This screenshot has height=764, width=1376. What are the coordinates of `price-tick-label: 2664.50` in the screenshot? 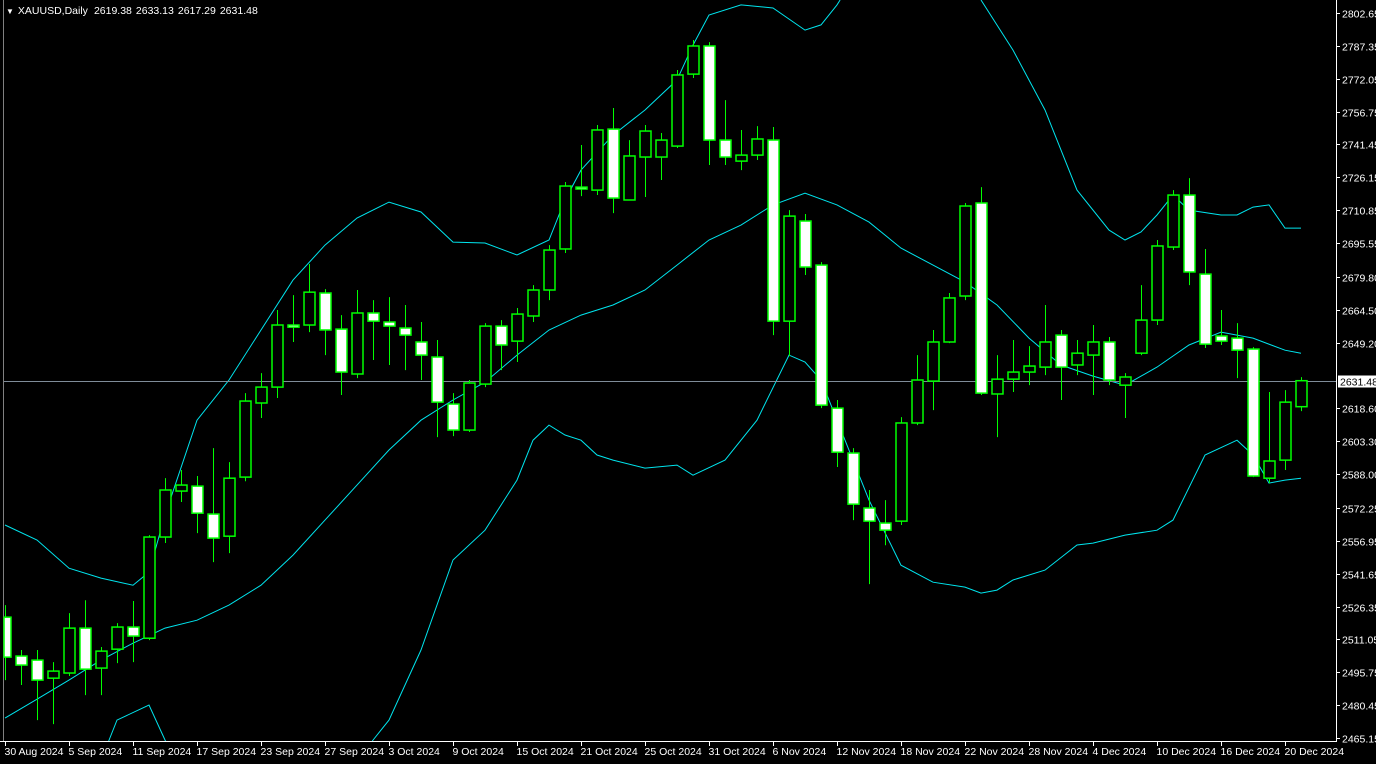 It's located at (1359, 312).